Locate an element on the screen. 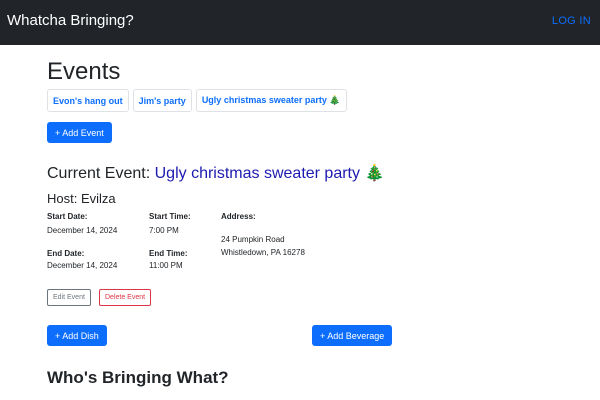 This screenshot has height=400, width=600. address-line-1: 24 Pumpkin Road is located at coordinates (253, 239).